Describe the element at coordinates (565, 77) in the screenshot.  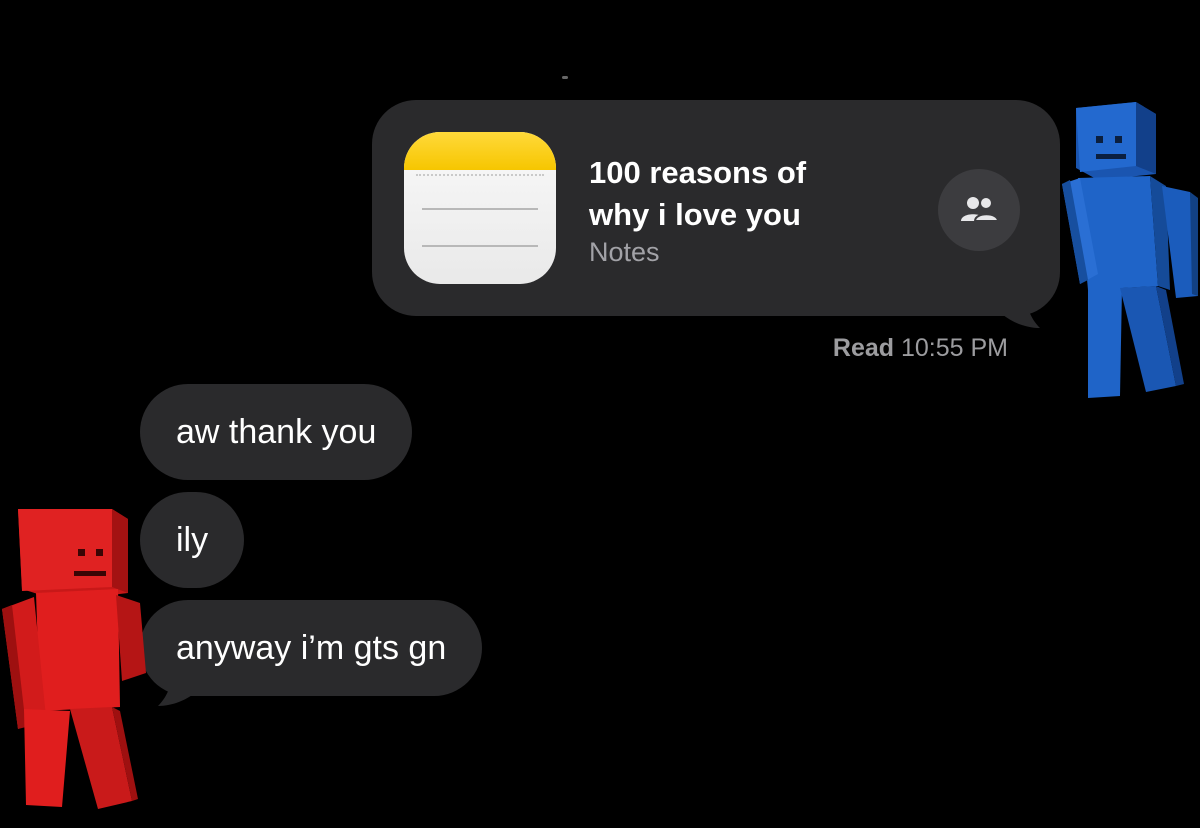
I see `status-bar-fragment` at that location.